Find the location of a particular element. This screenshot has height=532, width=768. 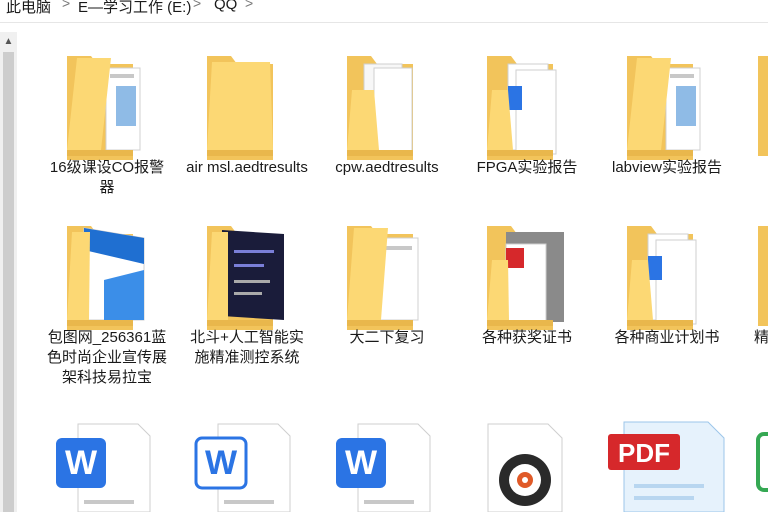

media-file-icon is located at coordinates (527, 476).